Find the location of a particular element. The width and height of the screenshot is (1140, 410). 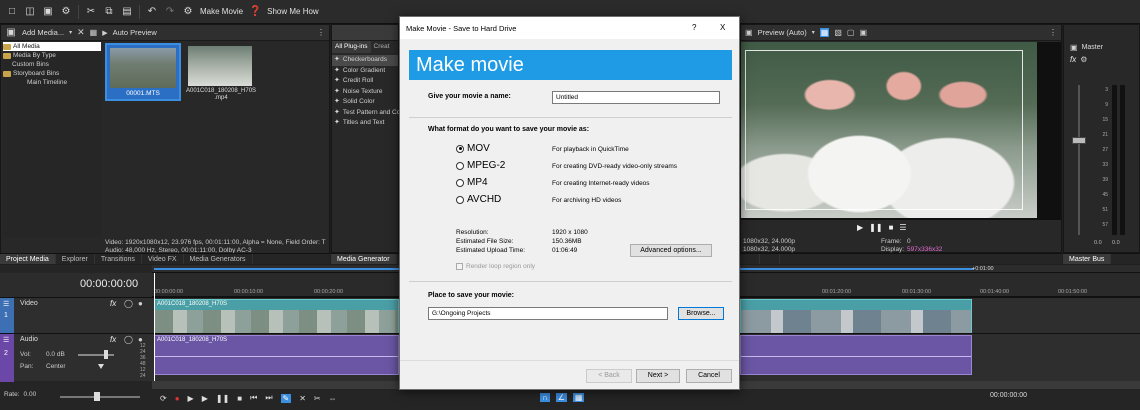

help-icon: ❓ is located at coordinates (255, 12).